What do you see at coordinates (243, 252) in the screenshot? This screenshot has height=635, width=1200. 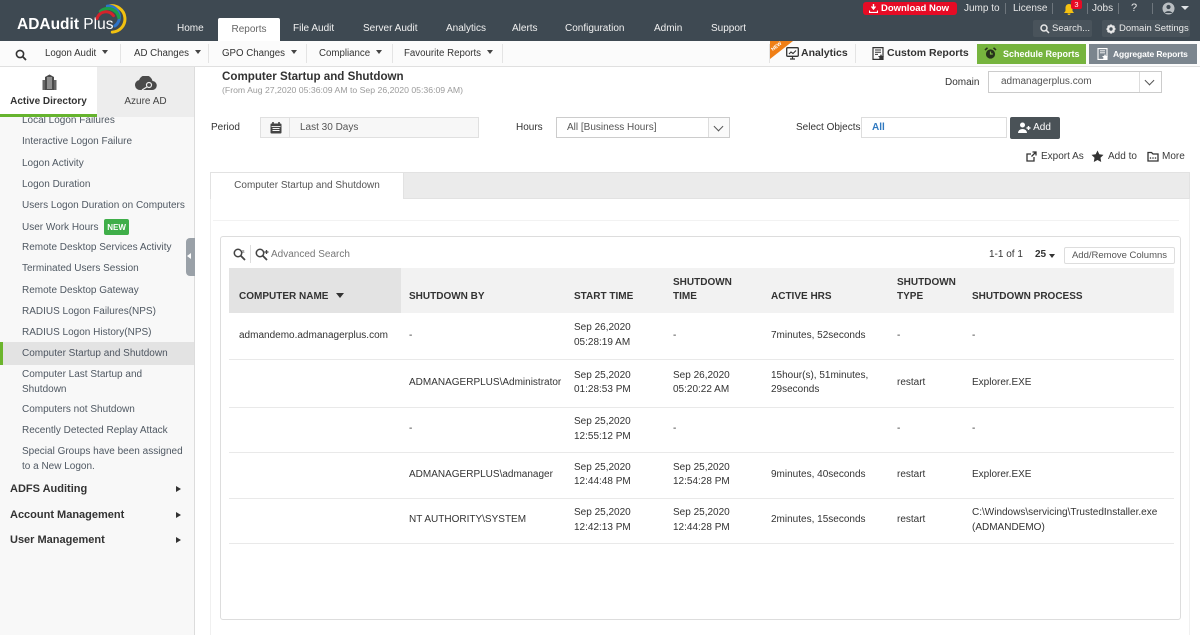 I see `svg-text: s` at bounding box center [243, 252].